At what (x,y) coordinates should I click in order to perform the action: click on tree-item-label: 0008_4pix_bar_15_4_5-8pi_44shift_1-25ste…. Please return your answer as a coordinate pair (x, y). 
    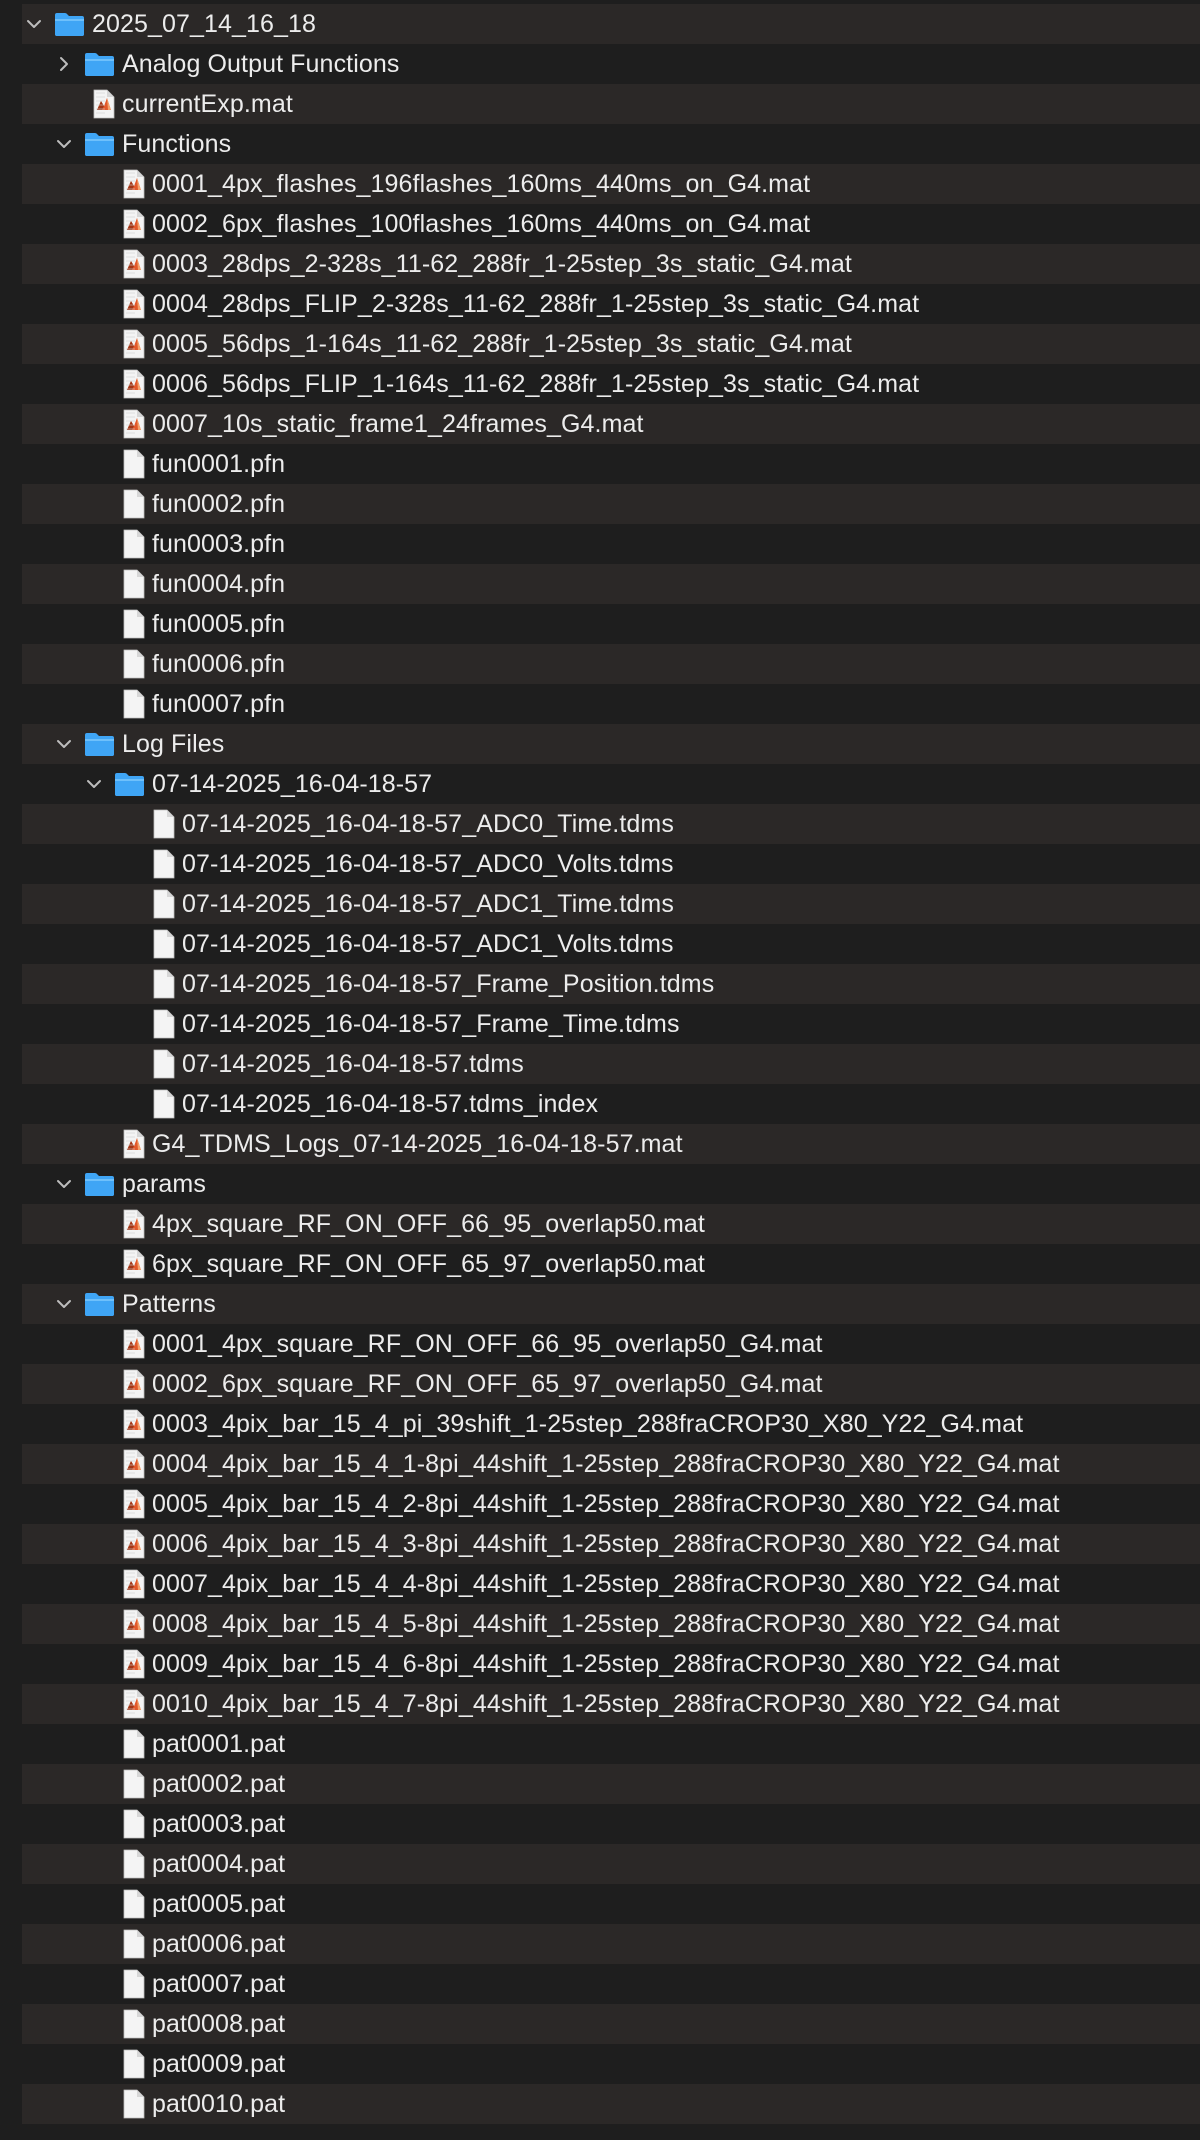
    Looking at the image, I should click on (606, 1624).